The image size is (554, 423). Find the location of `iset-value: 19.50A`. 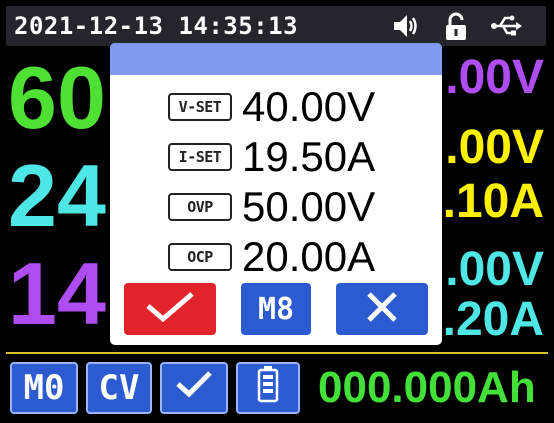

iset-value: 19.50A is located at coordinates (308, 157).